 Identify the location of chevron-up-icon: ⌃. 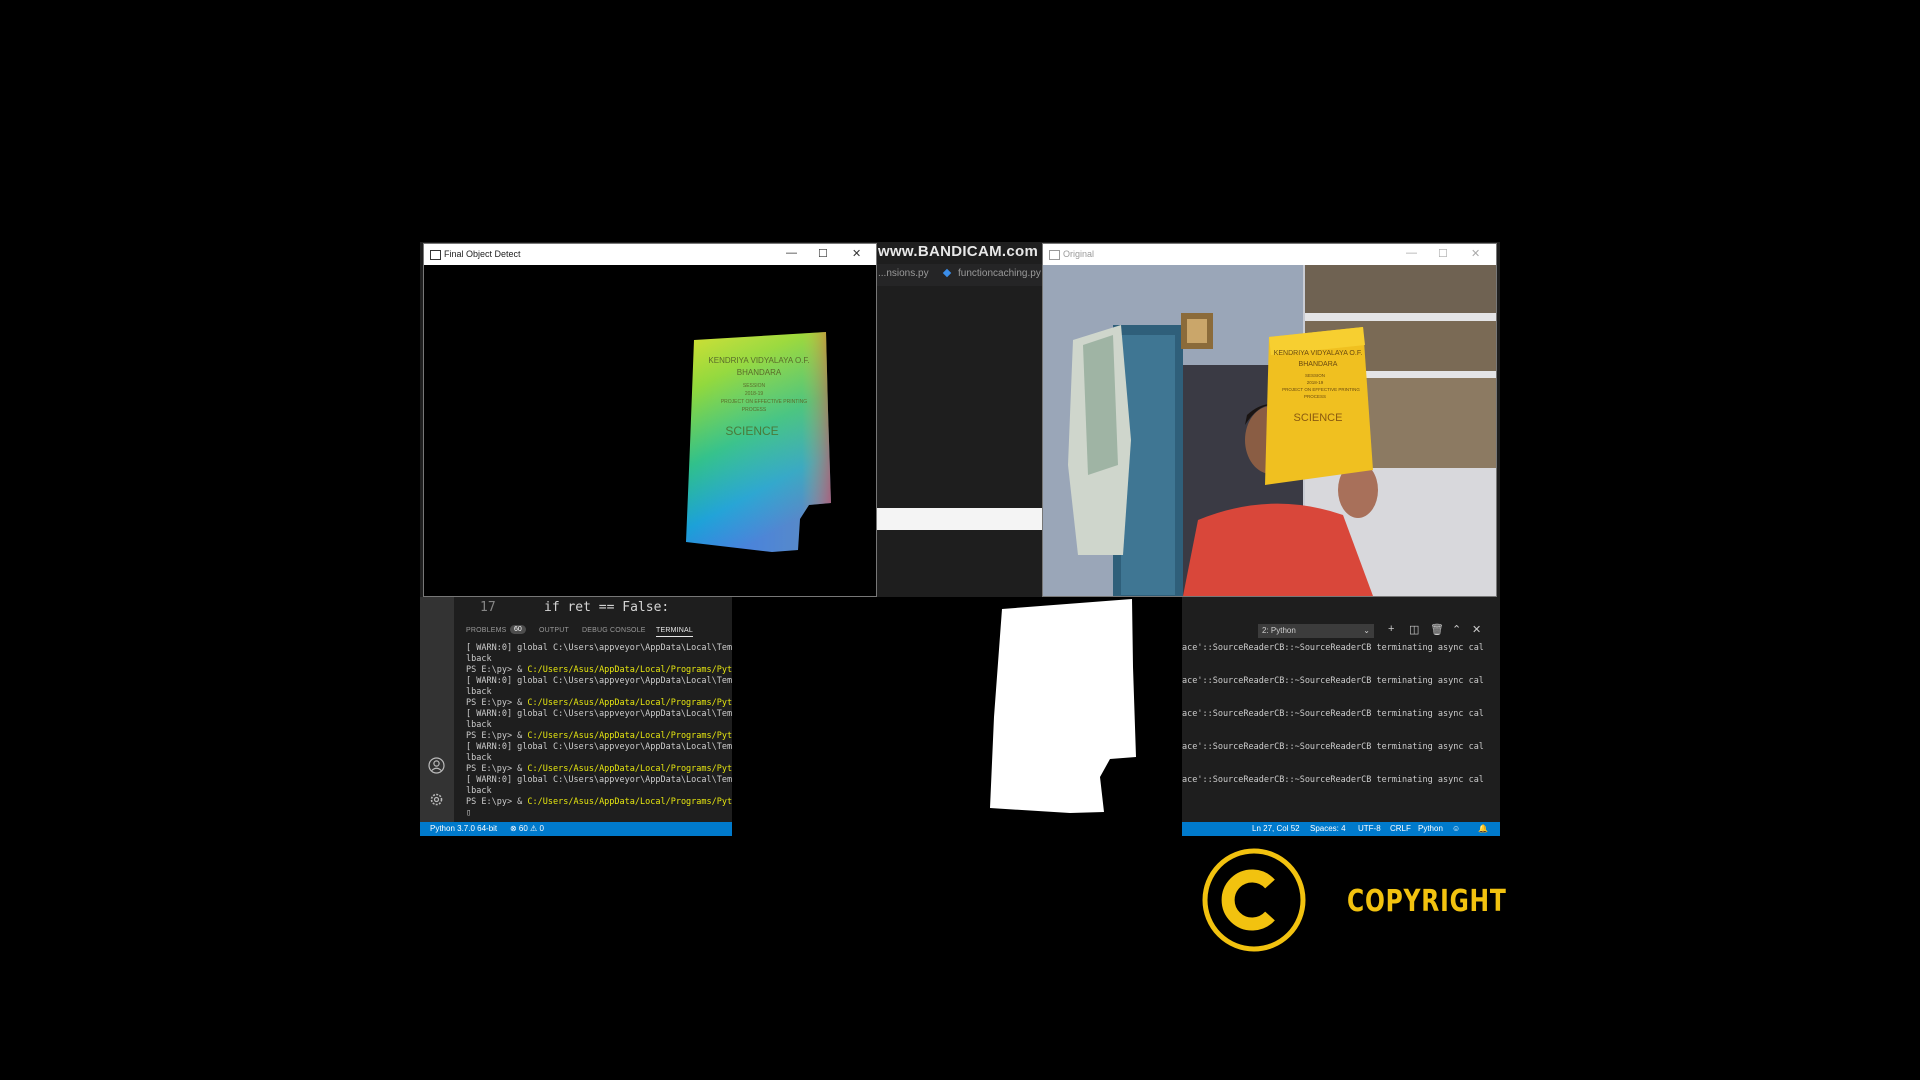
(1456, 629).